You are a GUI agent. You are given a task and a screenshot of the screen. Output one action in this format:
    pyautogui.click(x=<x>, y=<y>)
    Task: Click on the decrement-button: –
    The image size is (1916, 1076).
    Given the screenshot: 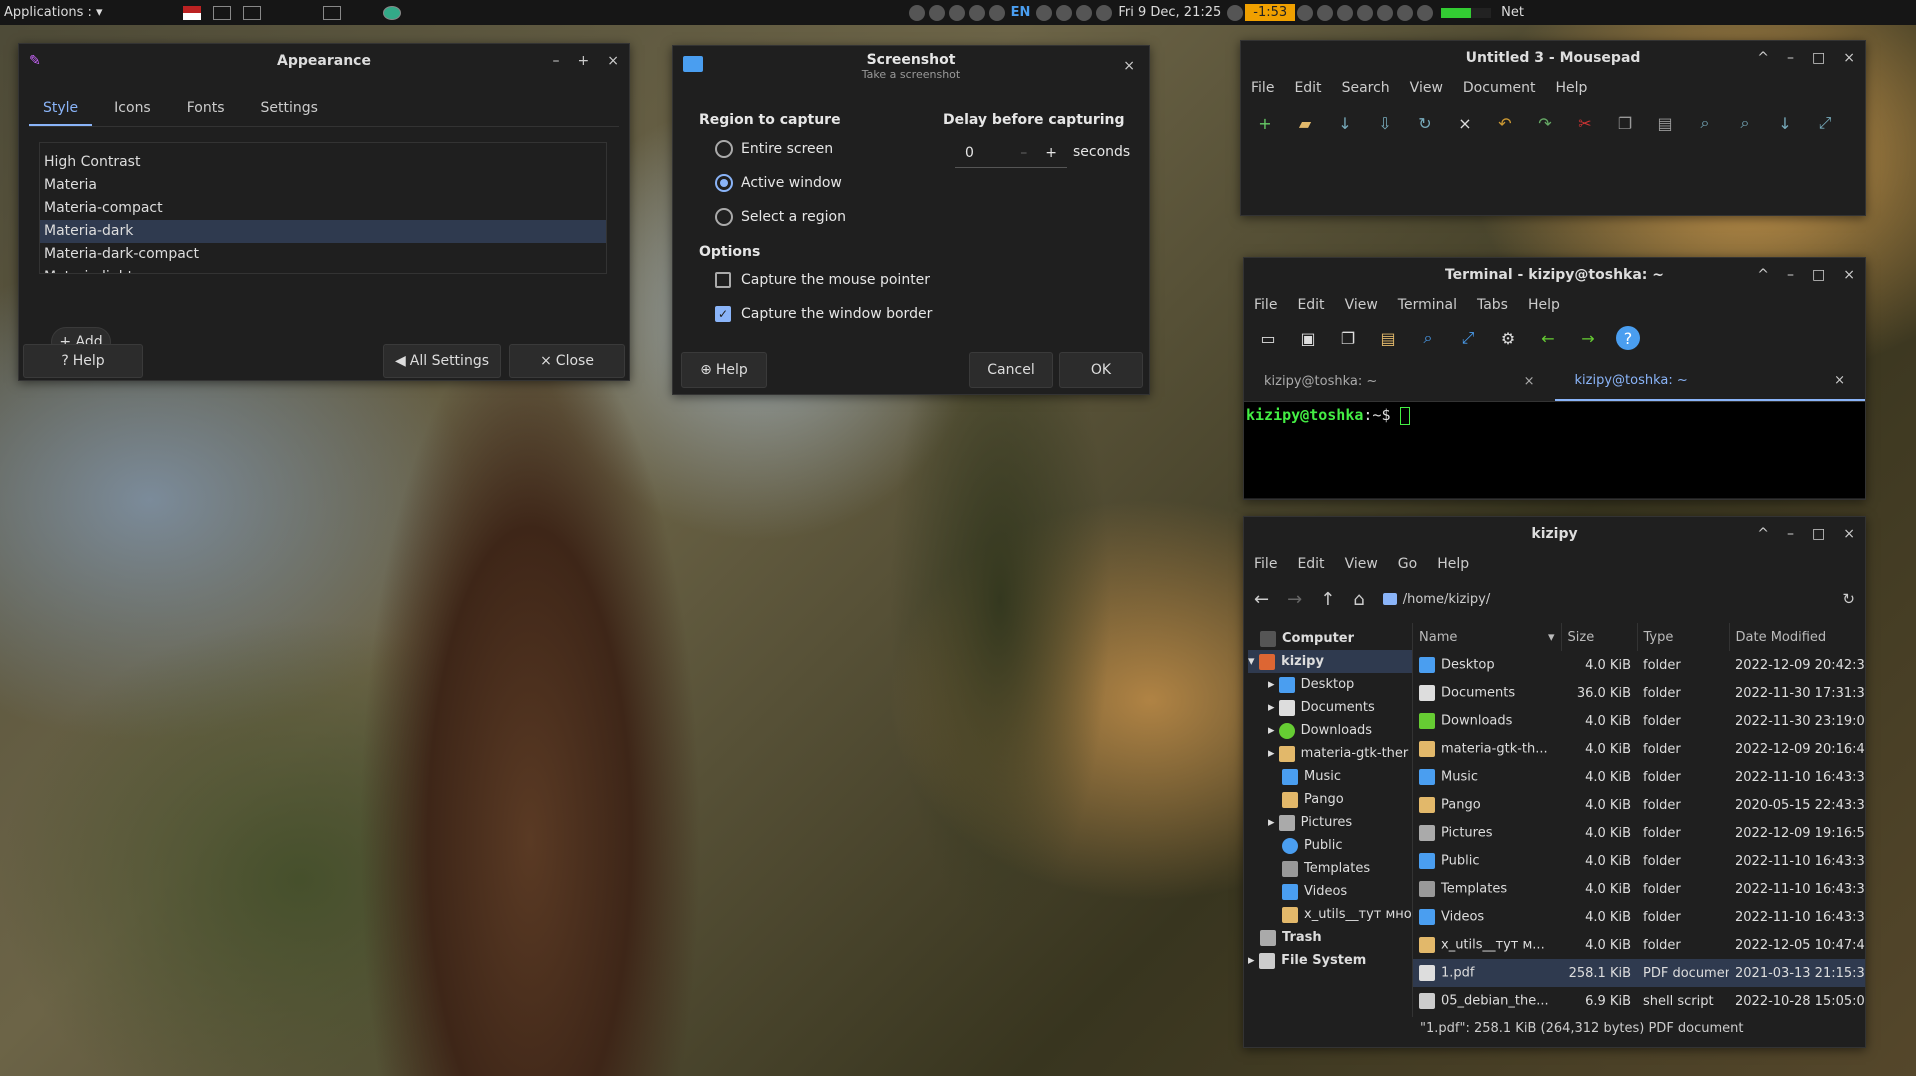 What is the action you would take?
    pyautogui.click(x=1023, y=153)
    